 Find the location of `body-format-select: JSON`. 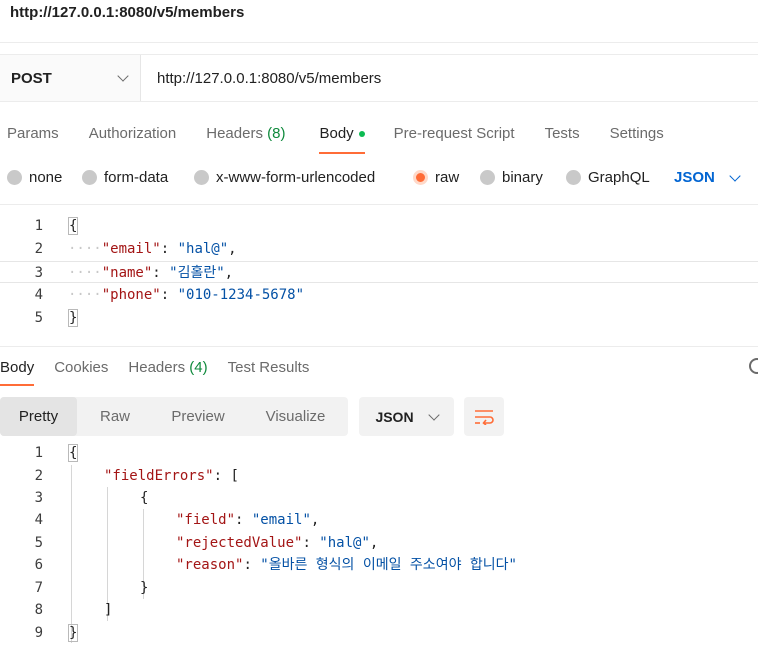

body-format-select: JSON is located at coordinates (707, 177).